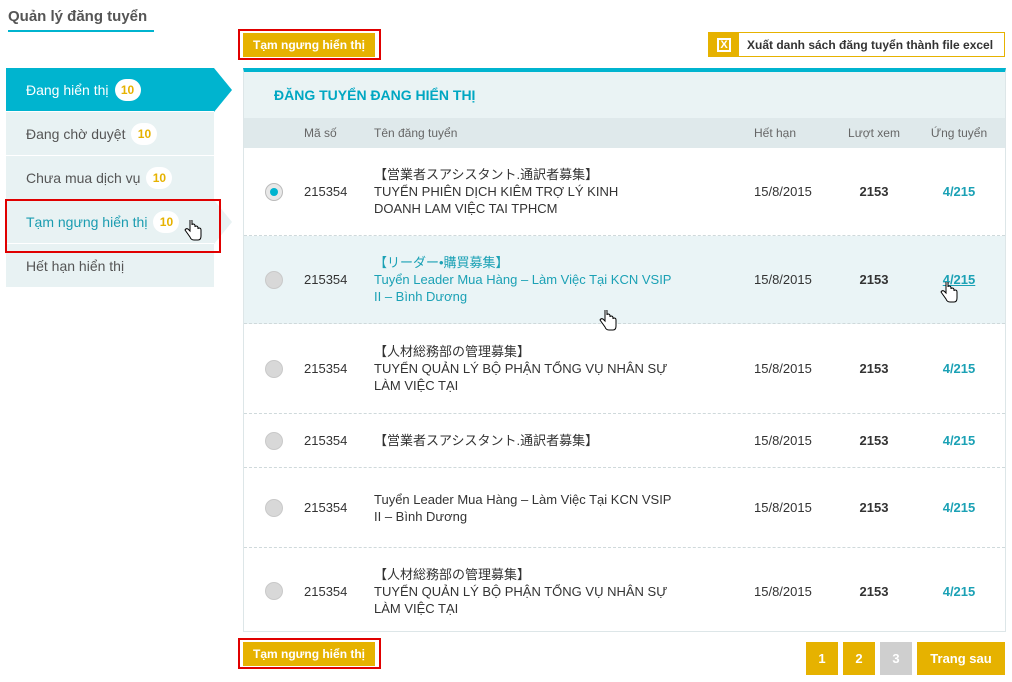 This screenshot has width=1012, height=682. What do you see at coordinates (309, 45) in the screenshot?
I see `suspend-display-button-top: Tạm ngưng hiển thị` at bounding box center [309, 45].